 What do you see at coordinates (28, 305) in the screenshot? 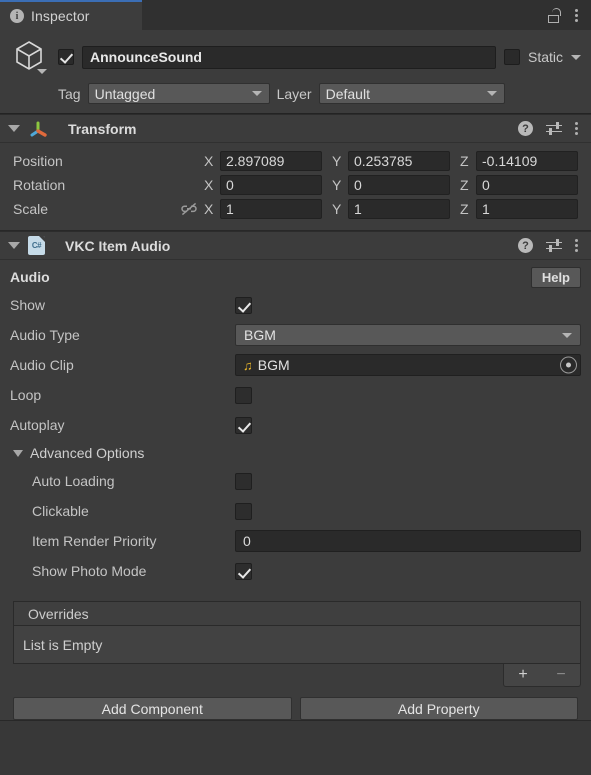
I see `show-label: Show` at bounding box center [28, 305].